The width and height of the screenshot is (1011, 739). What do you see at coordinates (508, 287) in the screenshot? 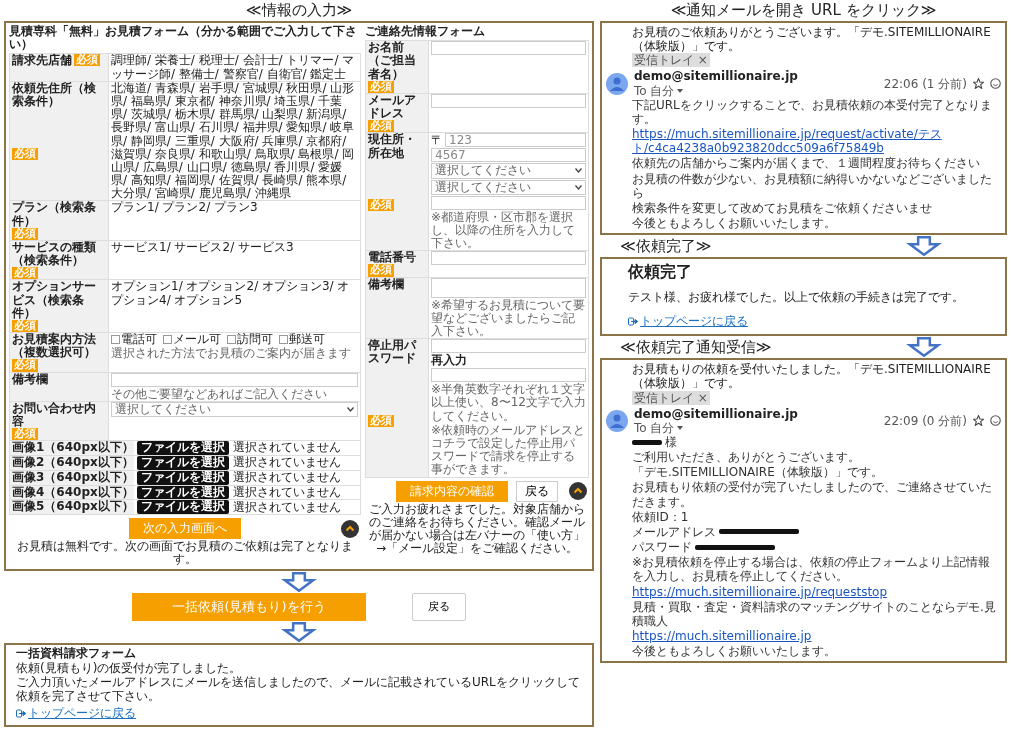
I see `remarks-field` at bounding box center [508, 287].